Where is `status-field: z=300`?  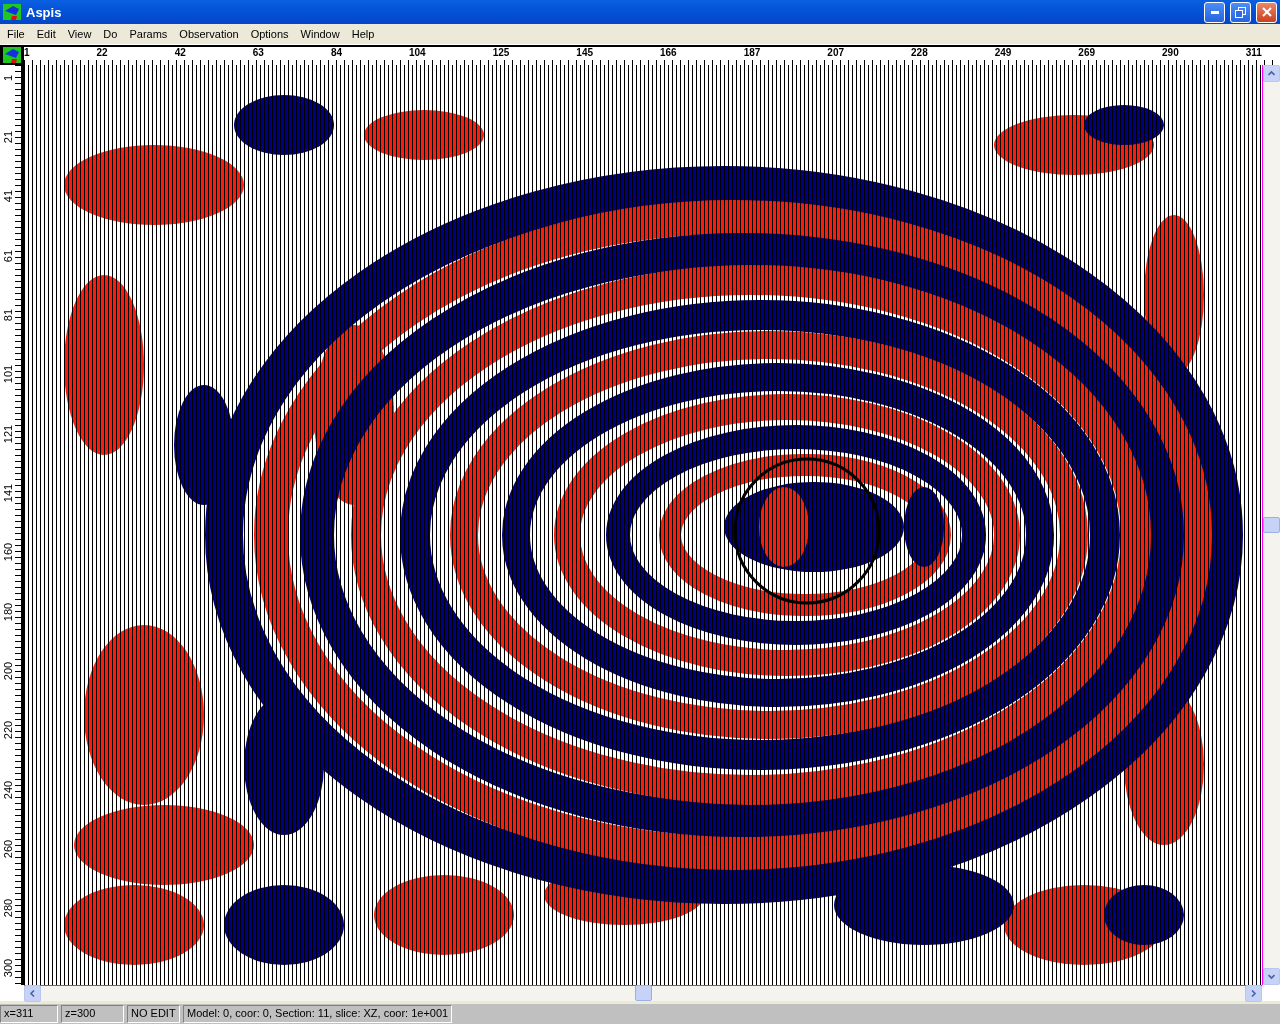 status-field: z=300 is located at coordinates (92, 1013).